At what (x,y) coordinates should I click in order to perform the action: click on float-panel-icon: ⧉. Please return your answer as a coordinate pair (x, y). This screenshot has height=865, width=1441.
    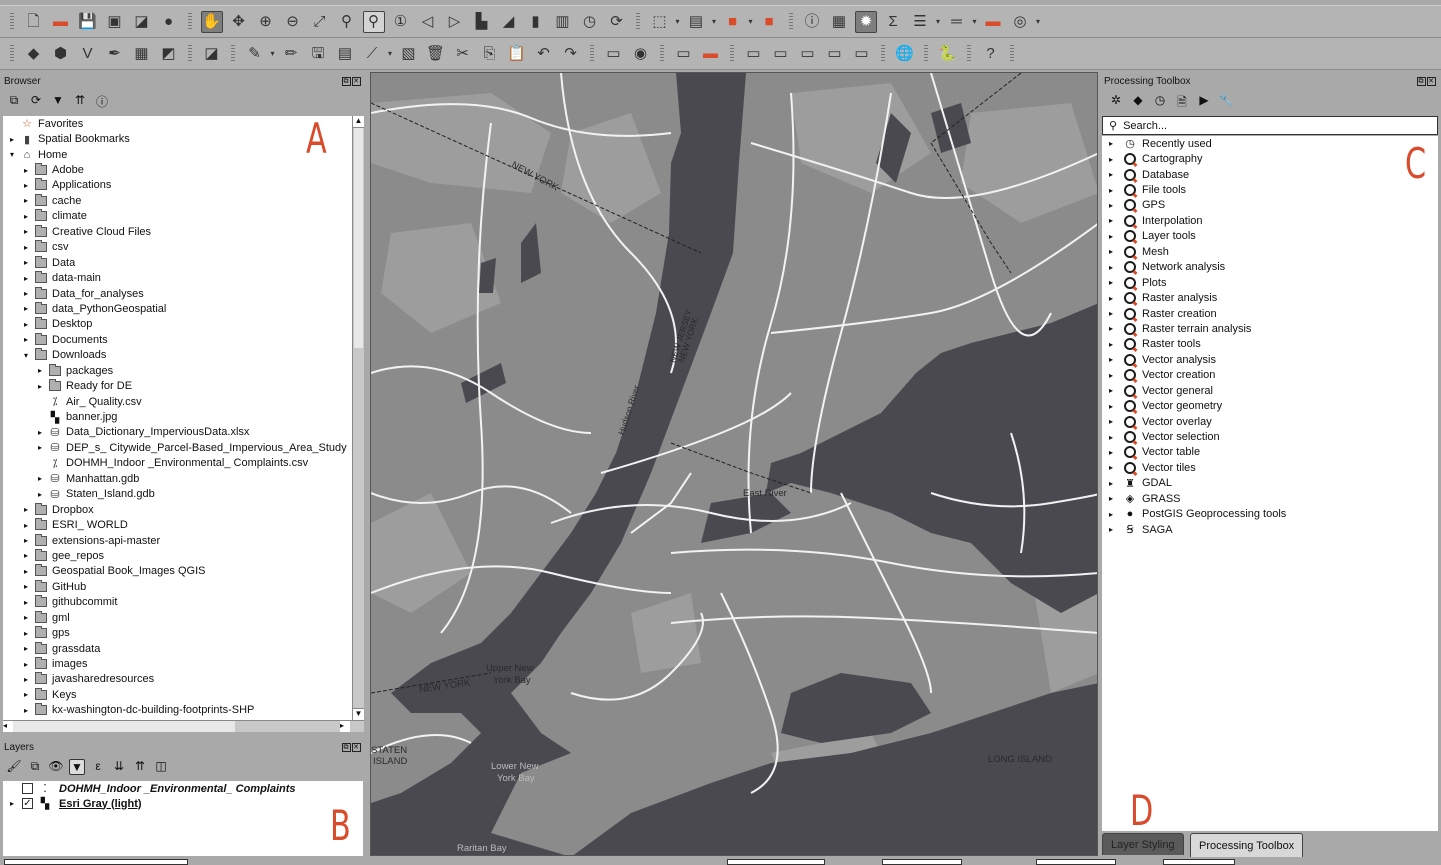
    Looking at the image, I should click on (1421, 81).